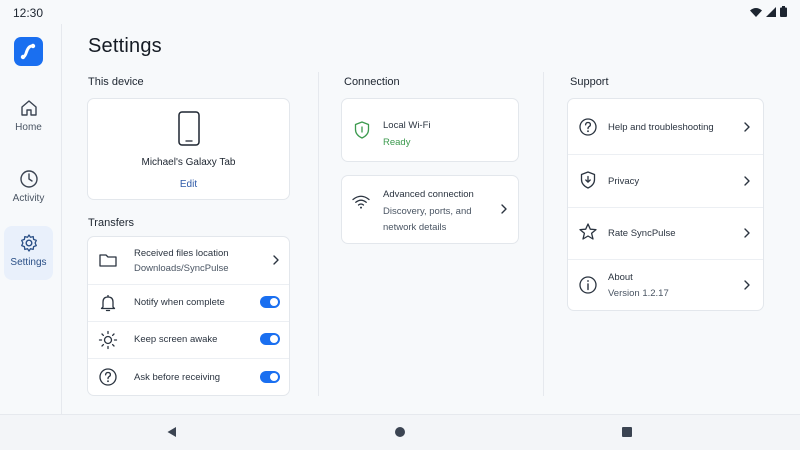 This screenshot has height=450, width=800. I want to click on app-logo, so click(28, 51).